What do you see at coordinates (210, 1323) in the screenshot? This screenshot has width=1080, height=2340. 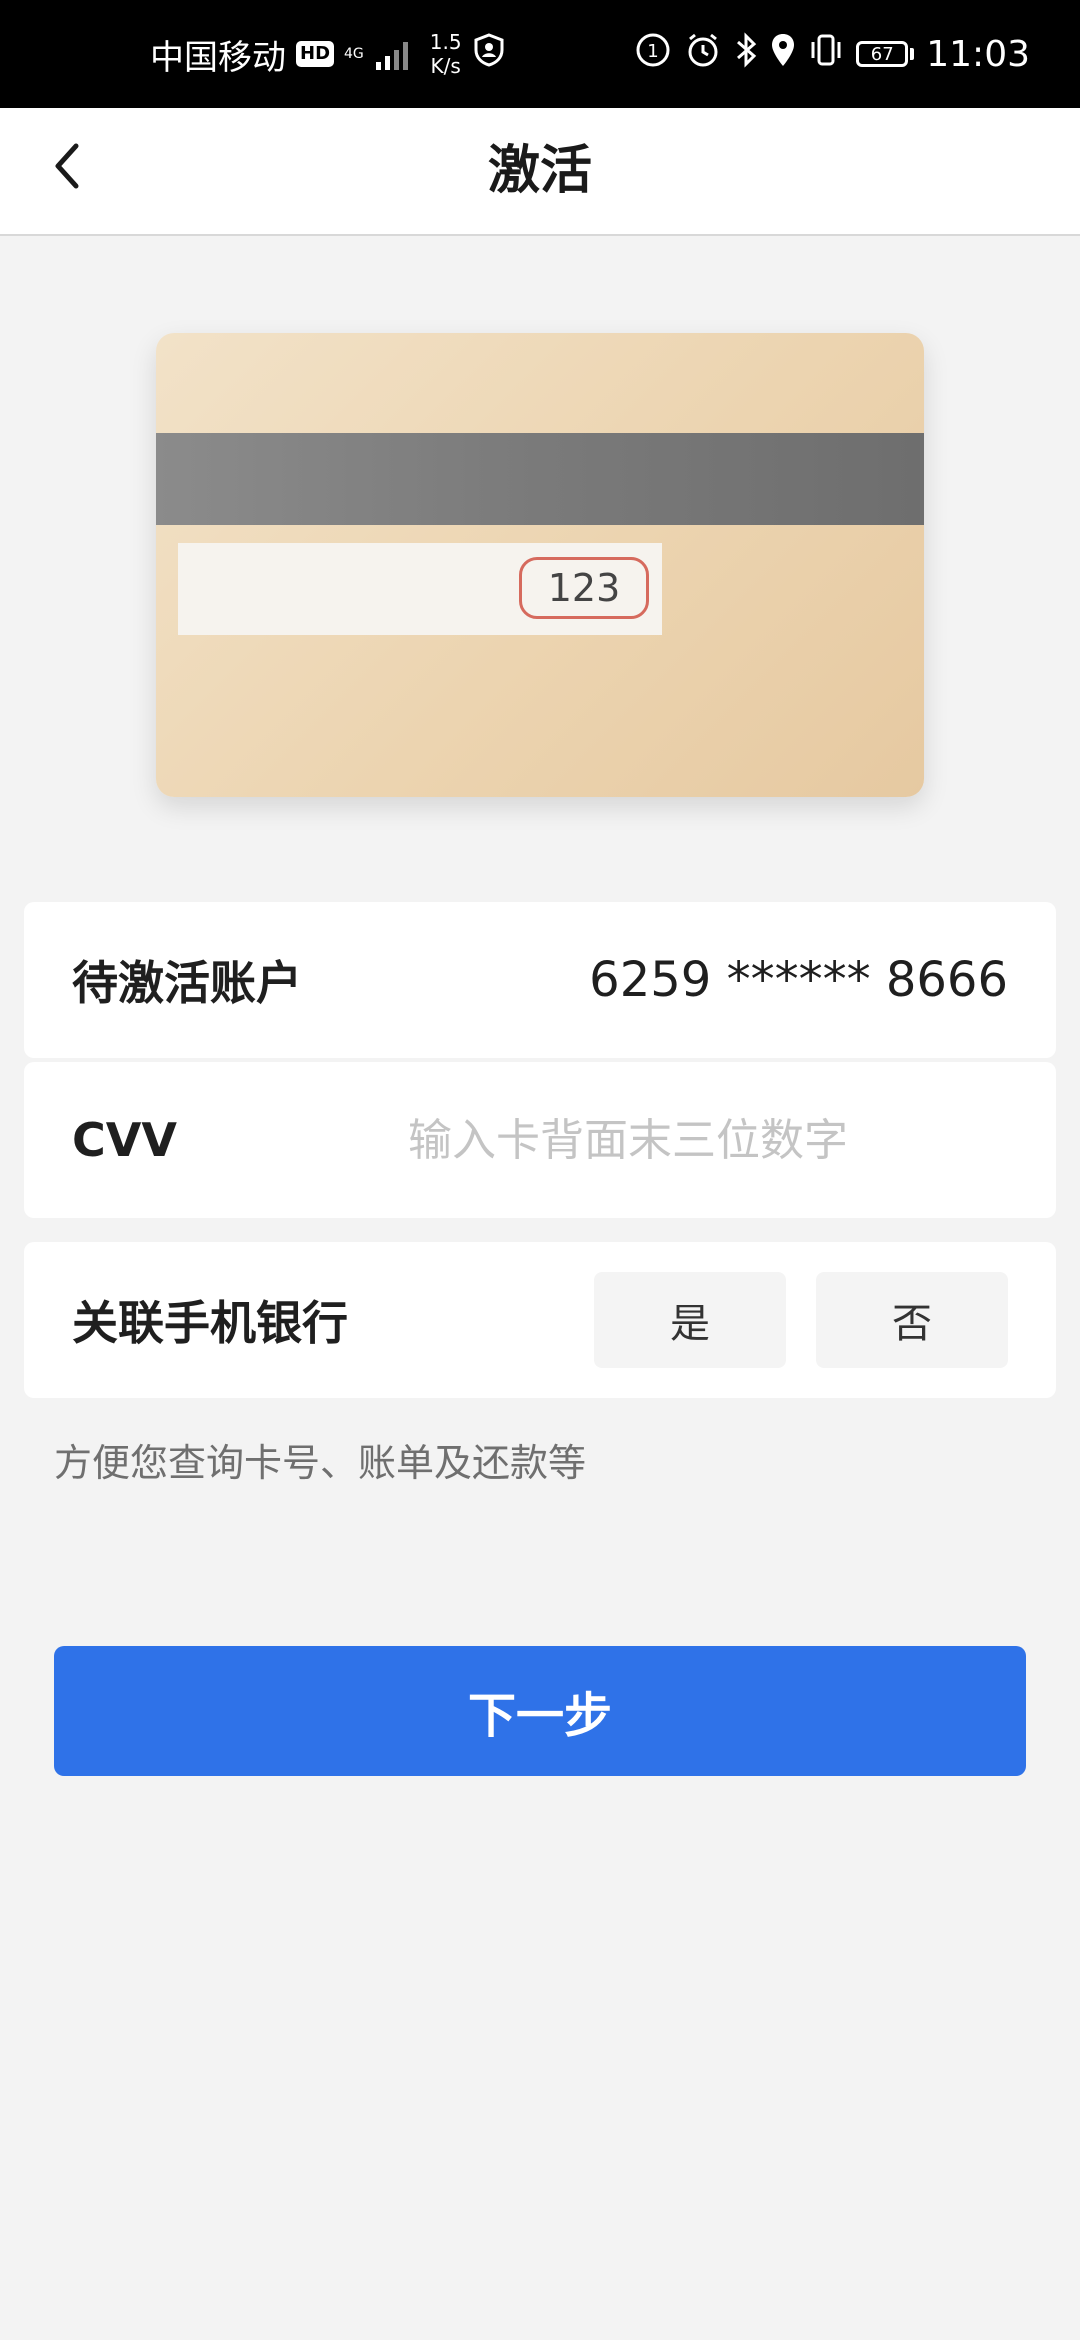 I see `link-mobile-banking-label: 关联手机银行` at bounding box center [210, 1323].